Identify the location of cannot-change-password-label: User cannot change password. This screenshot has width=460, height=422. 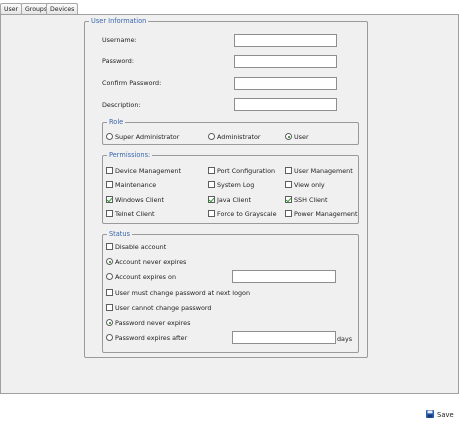
(163, 308).